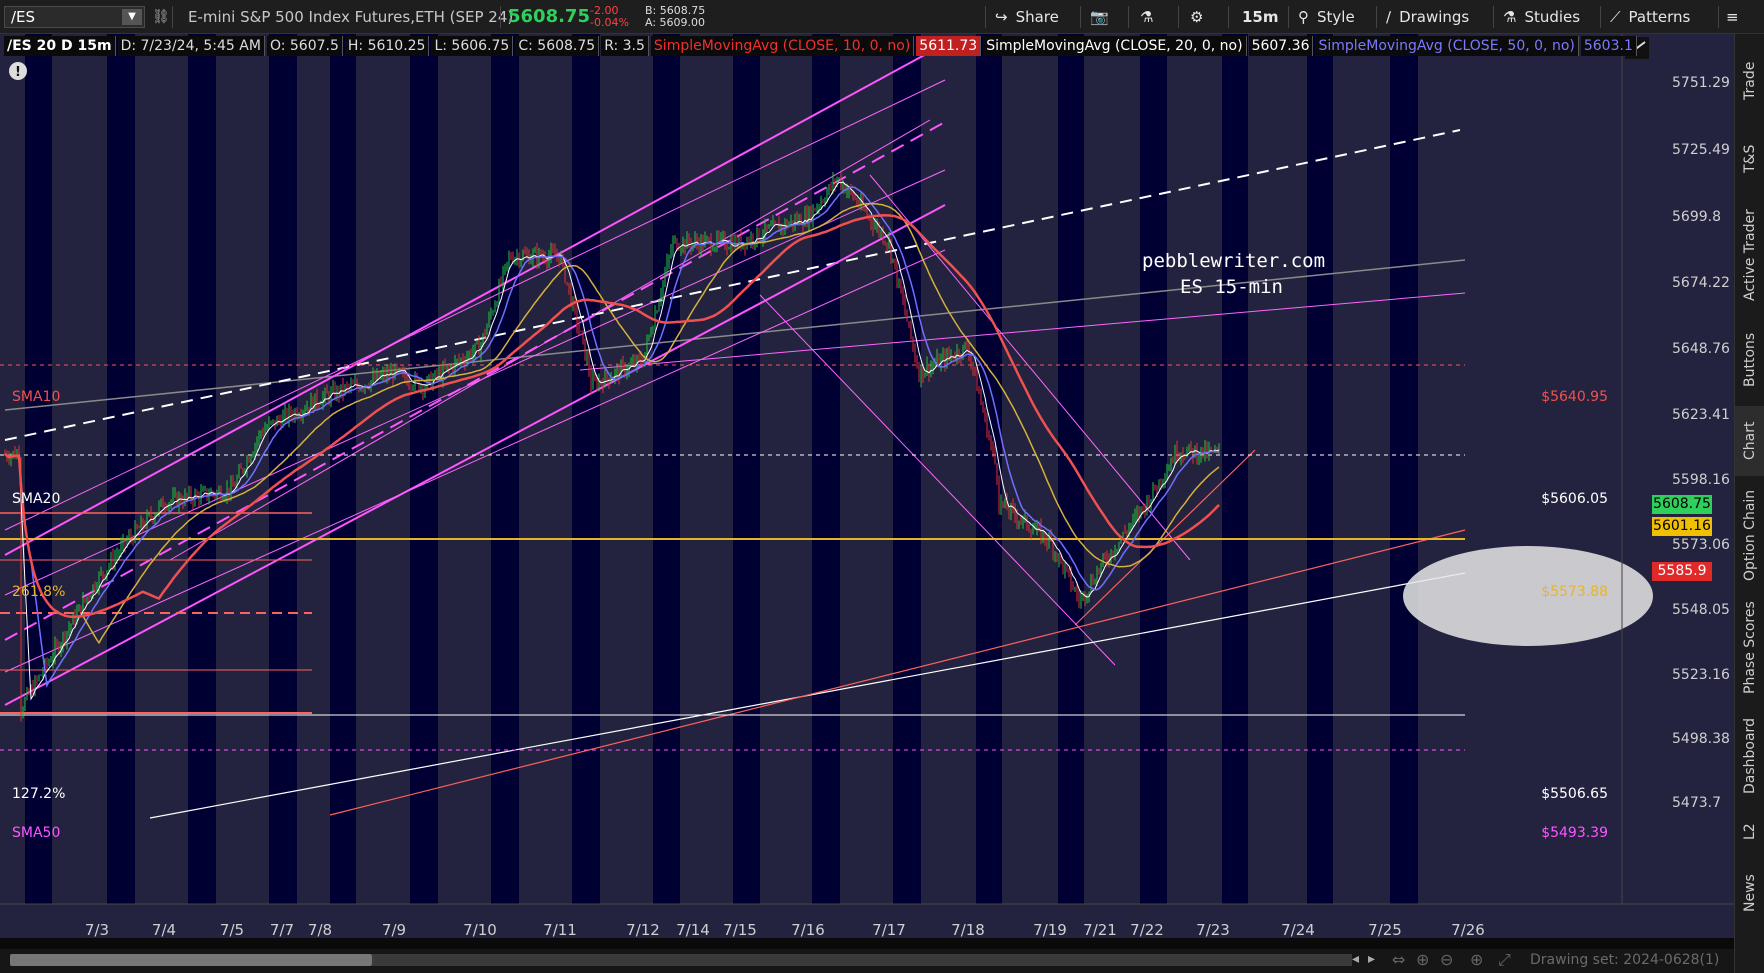 The width and height of the screenshot is (1764, 973). I want to click on time-axis-label: 7/11, so click(560, 930).